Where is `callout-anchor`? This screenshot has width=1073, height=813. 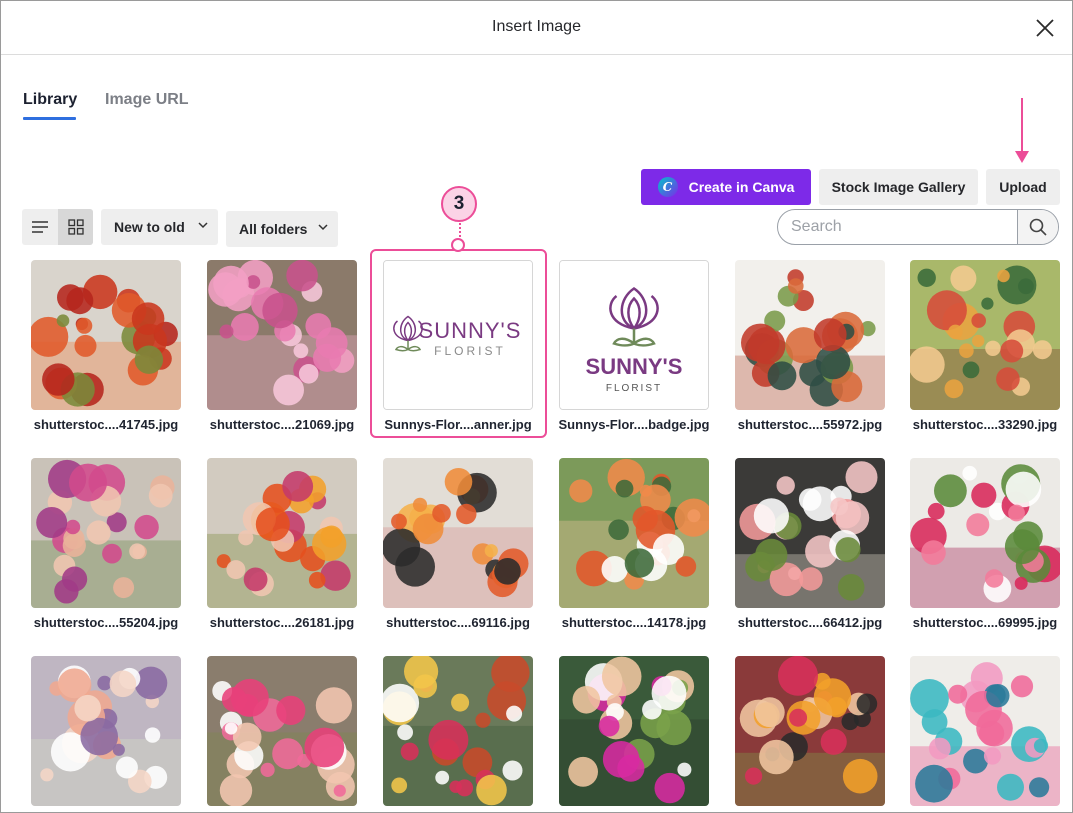 callout-anchor is located at coordinates (458, 245).